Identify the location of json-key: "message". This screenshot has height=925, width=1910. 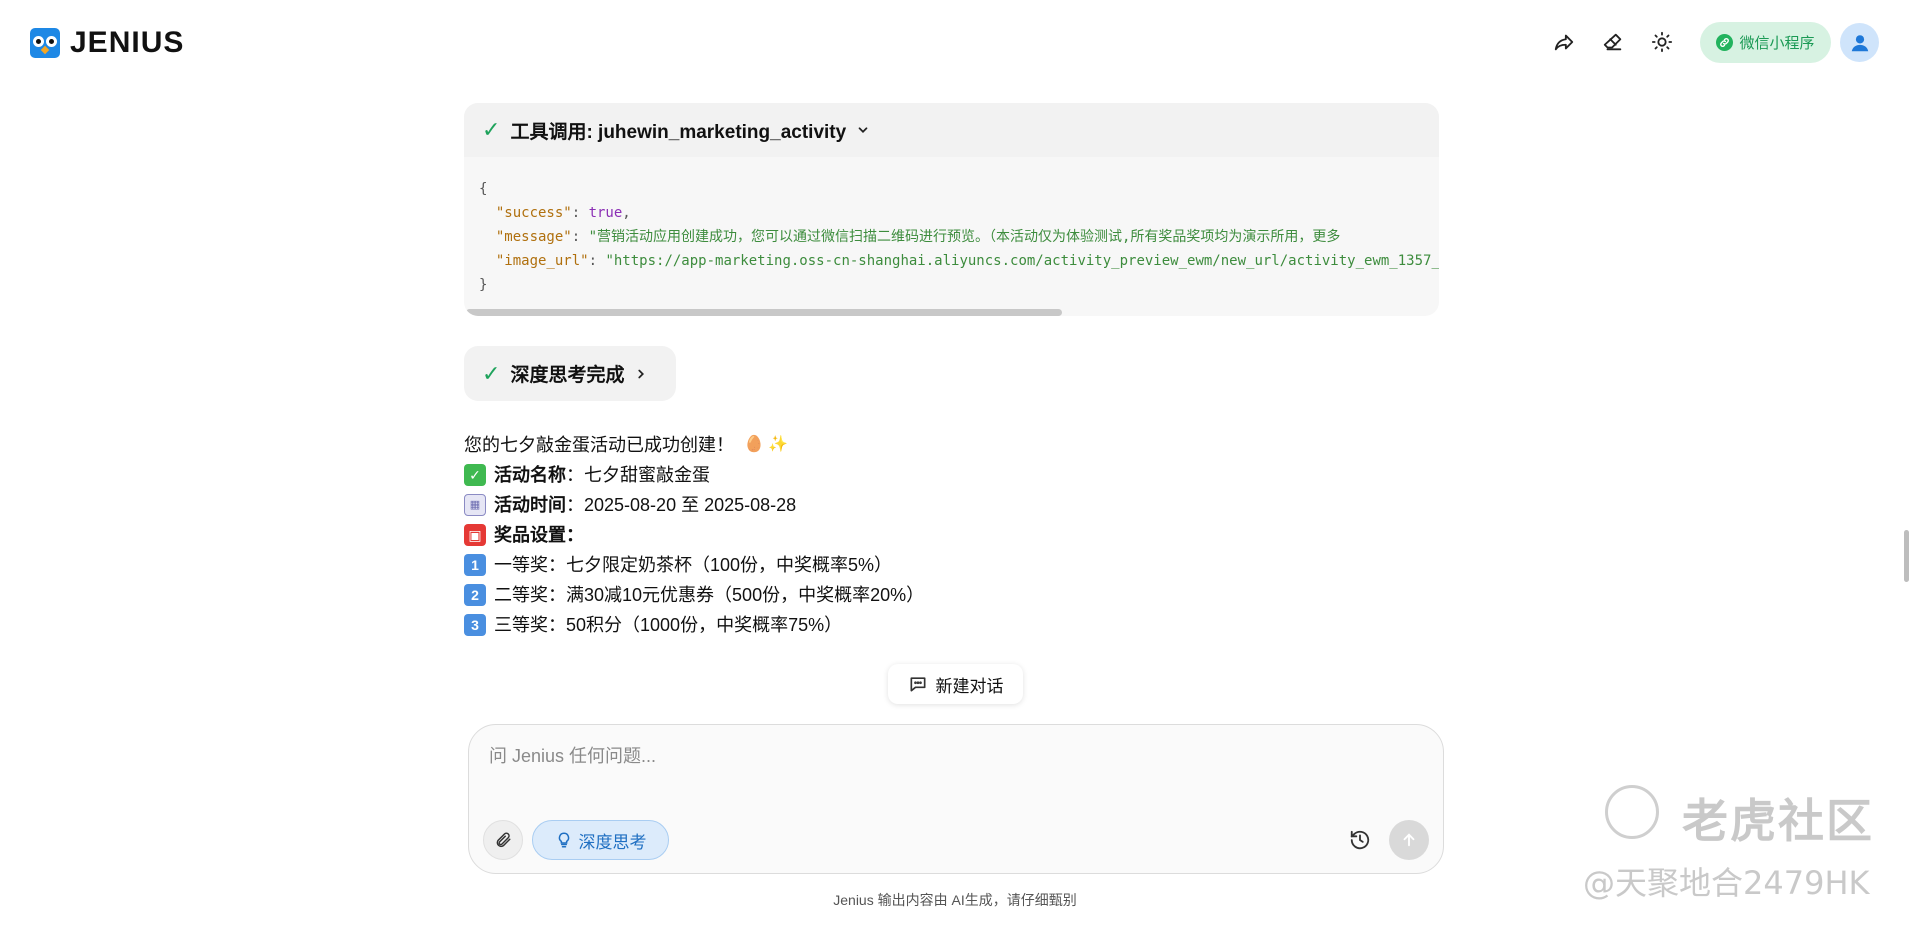
(533, 237).